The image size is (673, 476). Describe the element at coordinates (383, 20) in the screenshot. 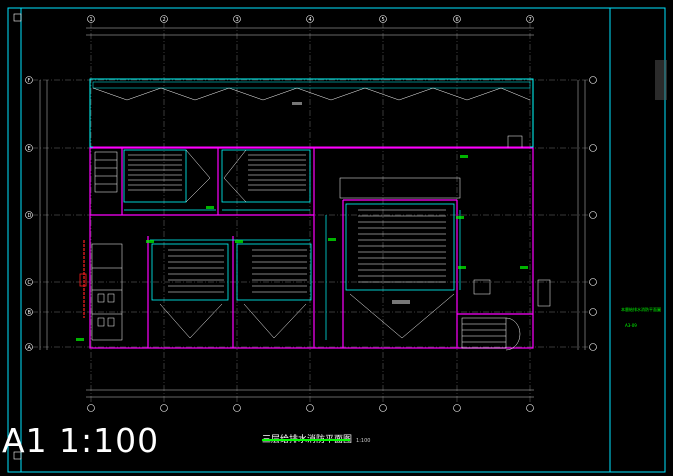

I see `axis-label-top: 5` at that location.